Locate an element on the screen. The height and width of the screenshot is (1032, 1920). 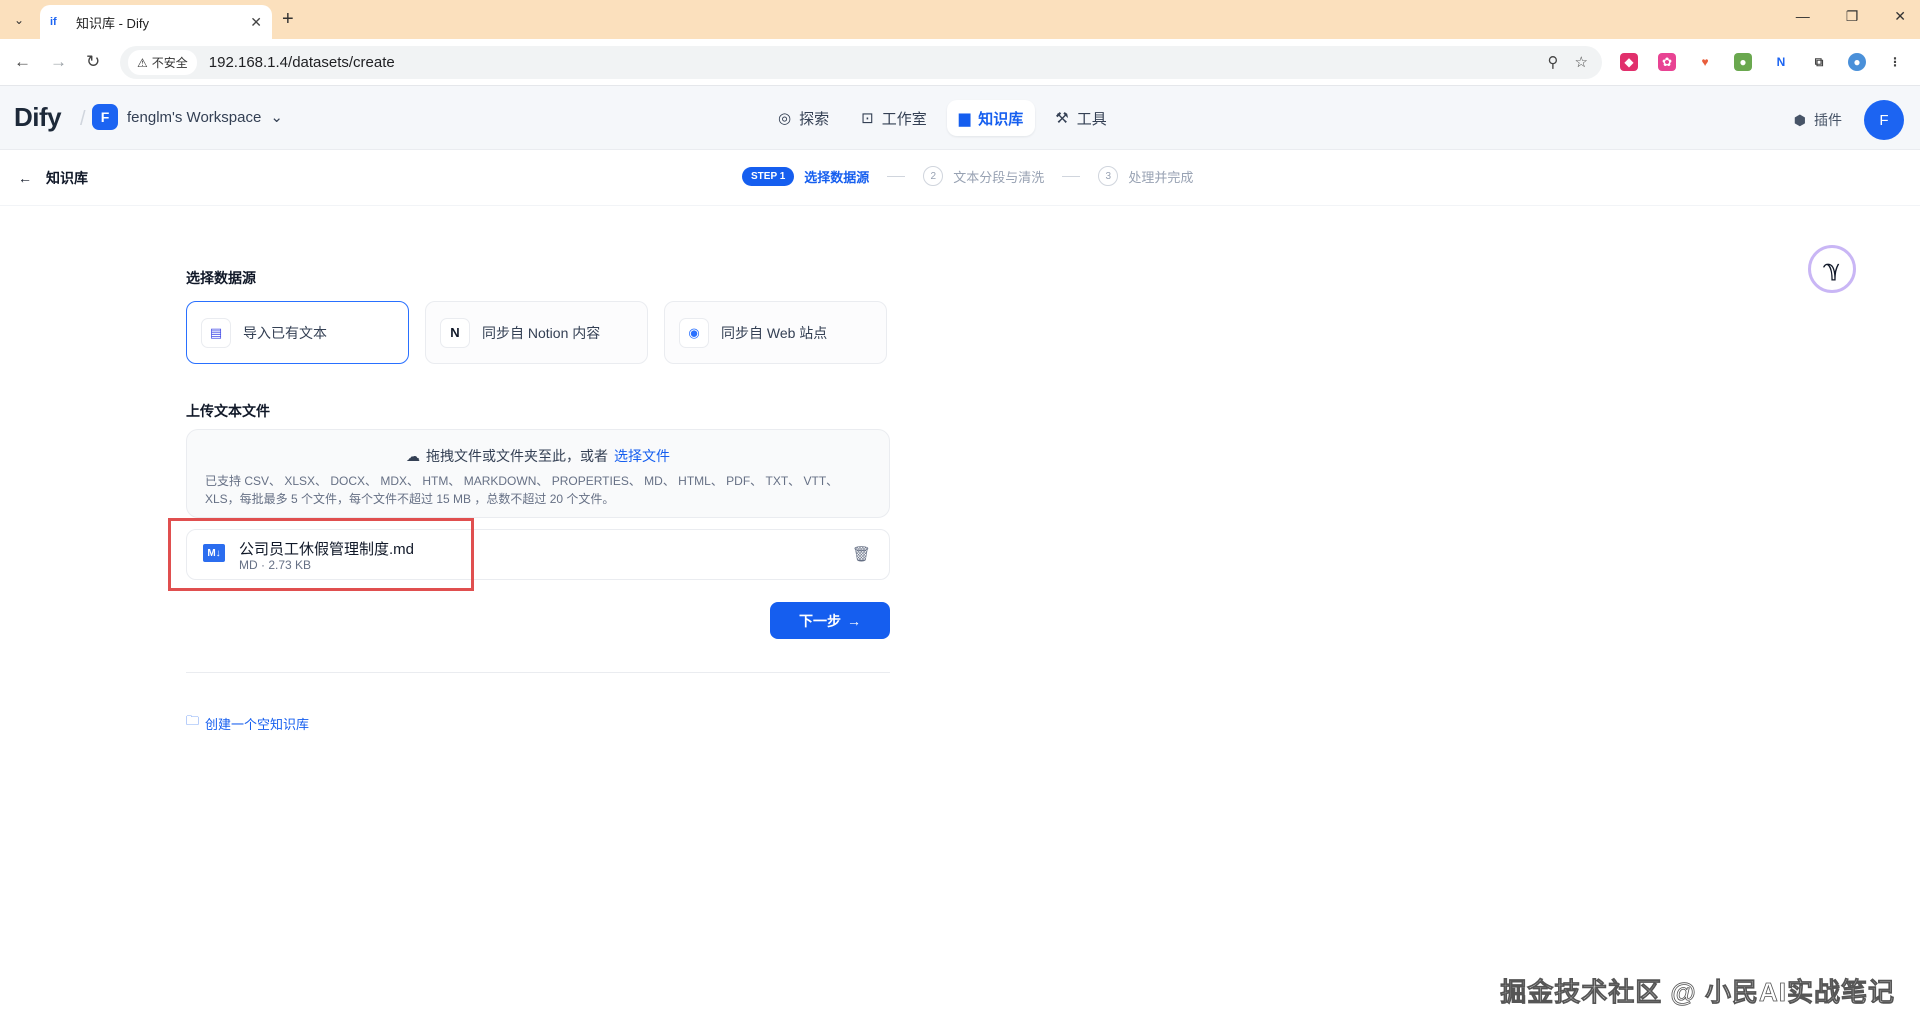
tab-search-icon: ⌄ is located at coordinates (19, 20).